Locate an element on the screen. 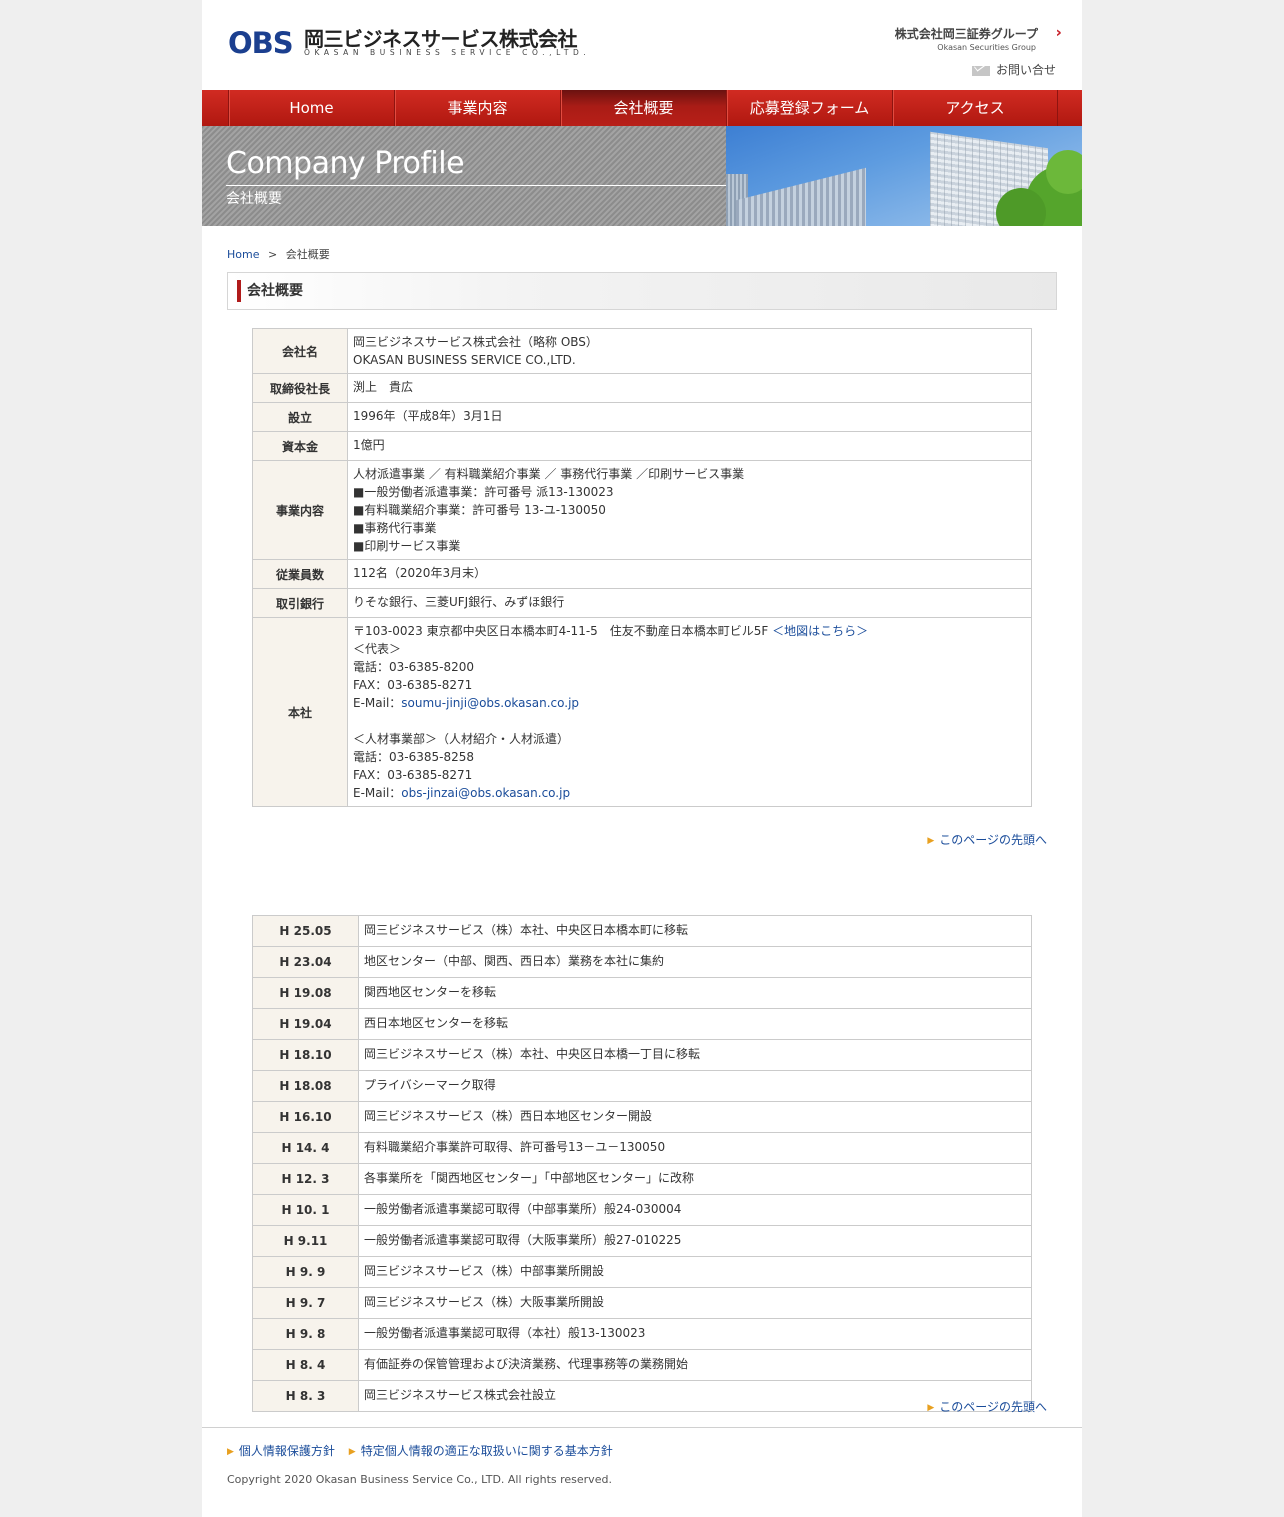  nav-company-profile: 会社概要 is located at coordinates (643, 108).